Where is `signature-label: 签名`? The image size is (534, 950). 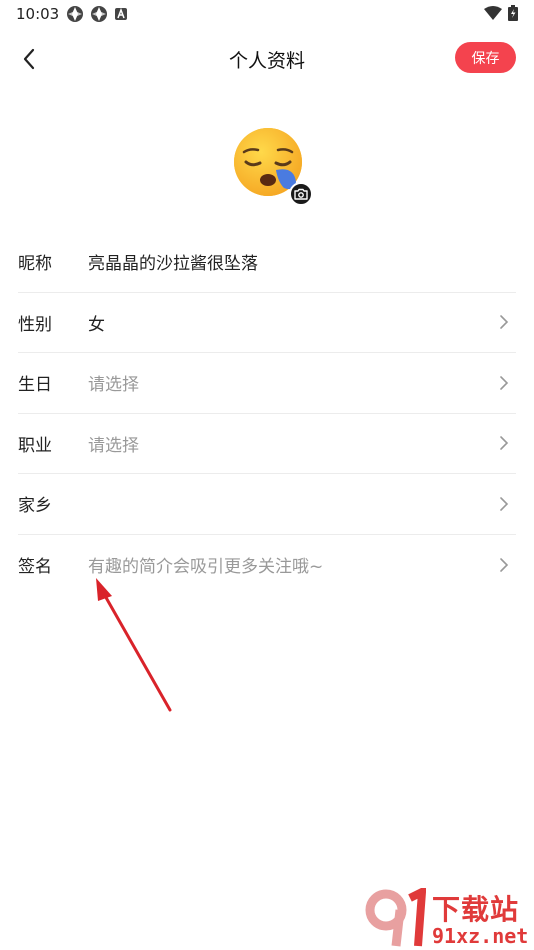
signature-label: 签名 is located at coordinates (35, 567).